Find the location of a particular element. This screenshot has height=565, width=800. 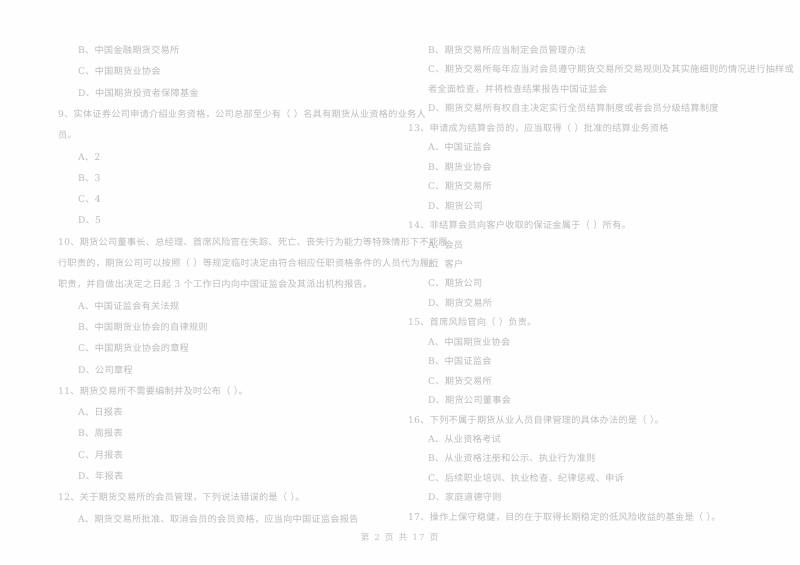

question-text: 员。 is located at coordinates (67, 136).